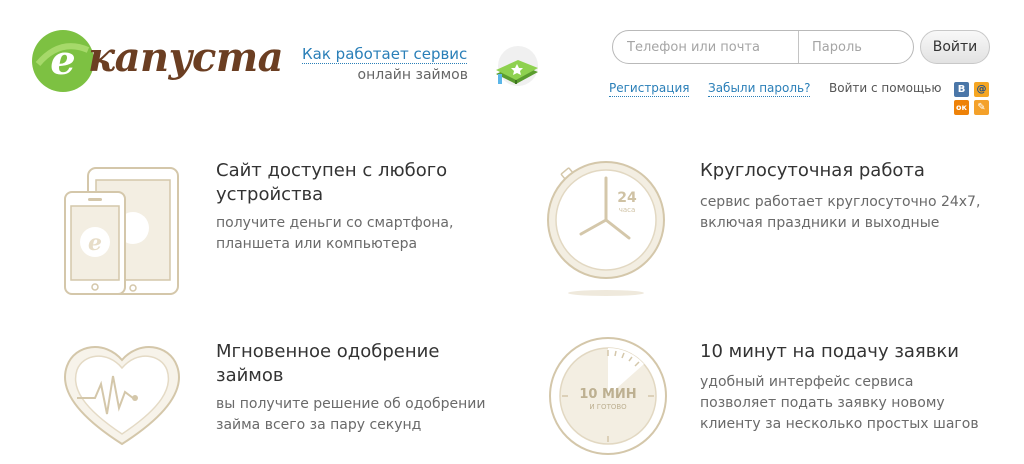 The height and width of the screenshot is (464, 1024). Describe the element at coordinates (606, 228) in the screenshot. I see `clock-24-icon: 24 часа` at that location.